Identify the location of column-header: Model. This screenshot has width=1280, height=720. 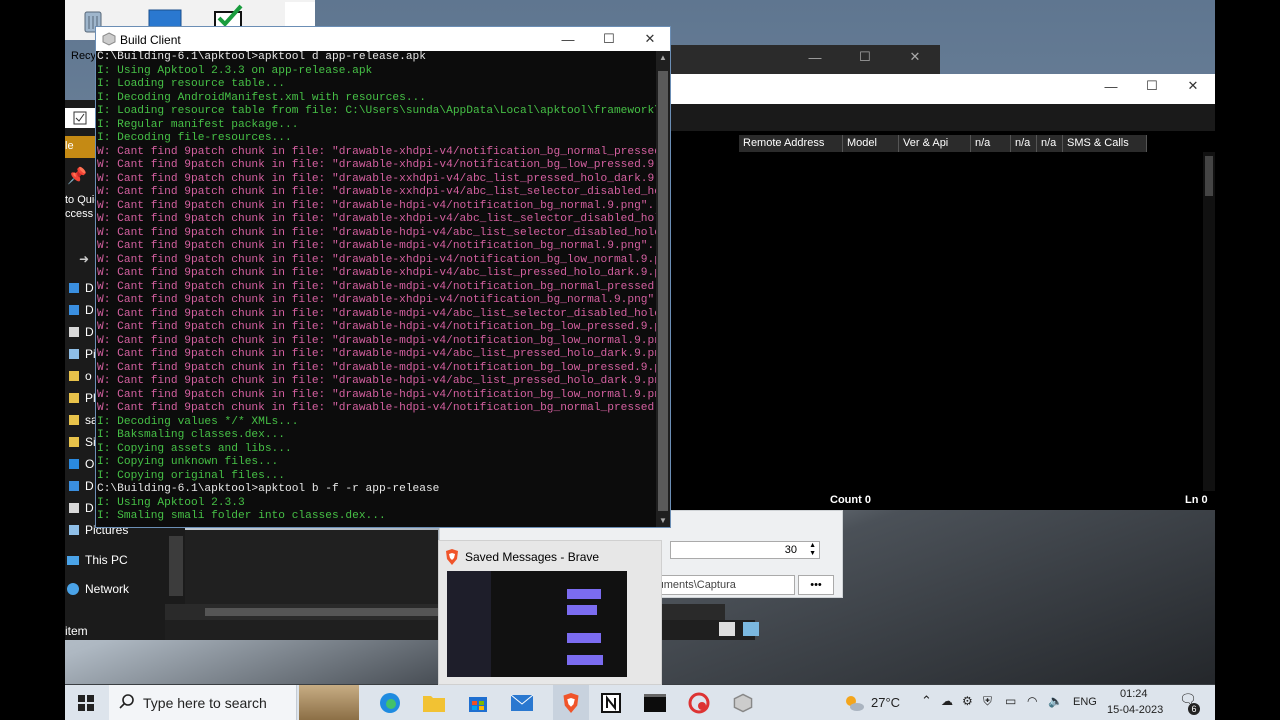
(871, 143).